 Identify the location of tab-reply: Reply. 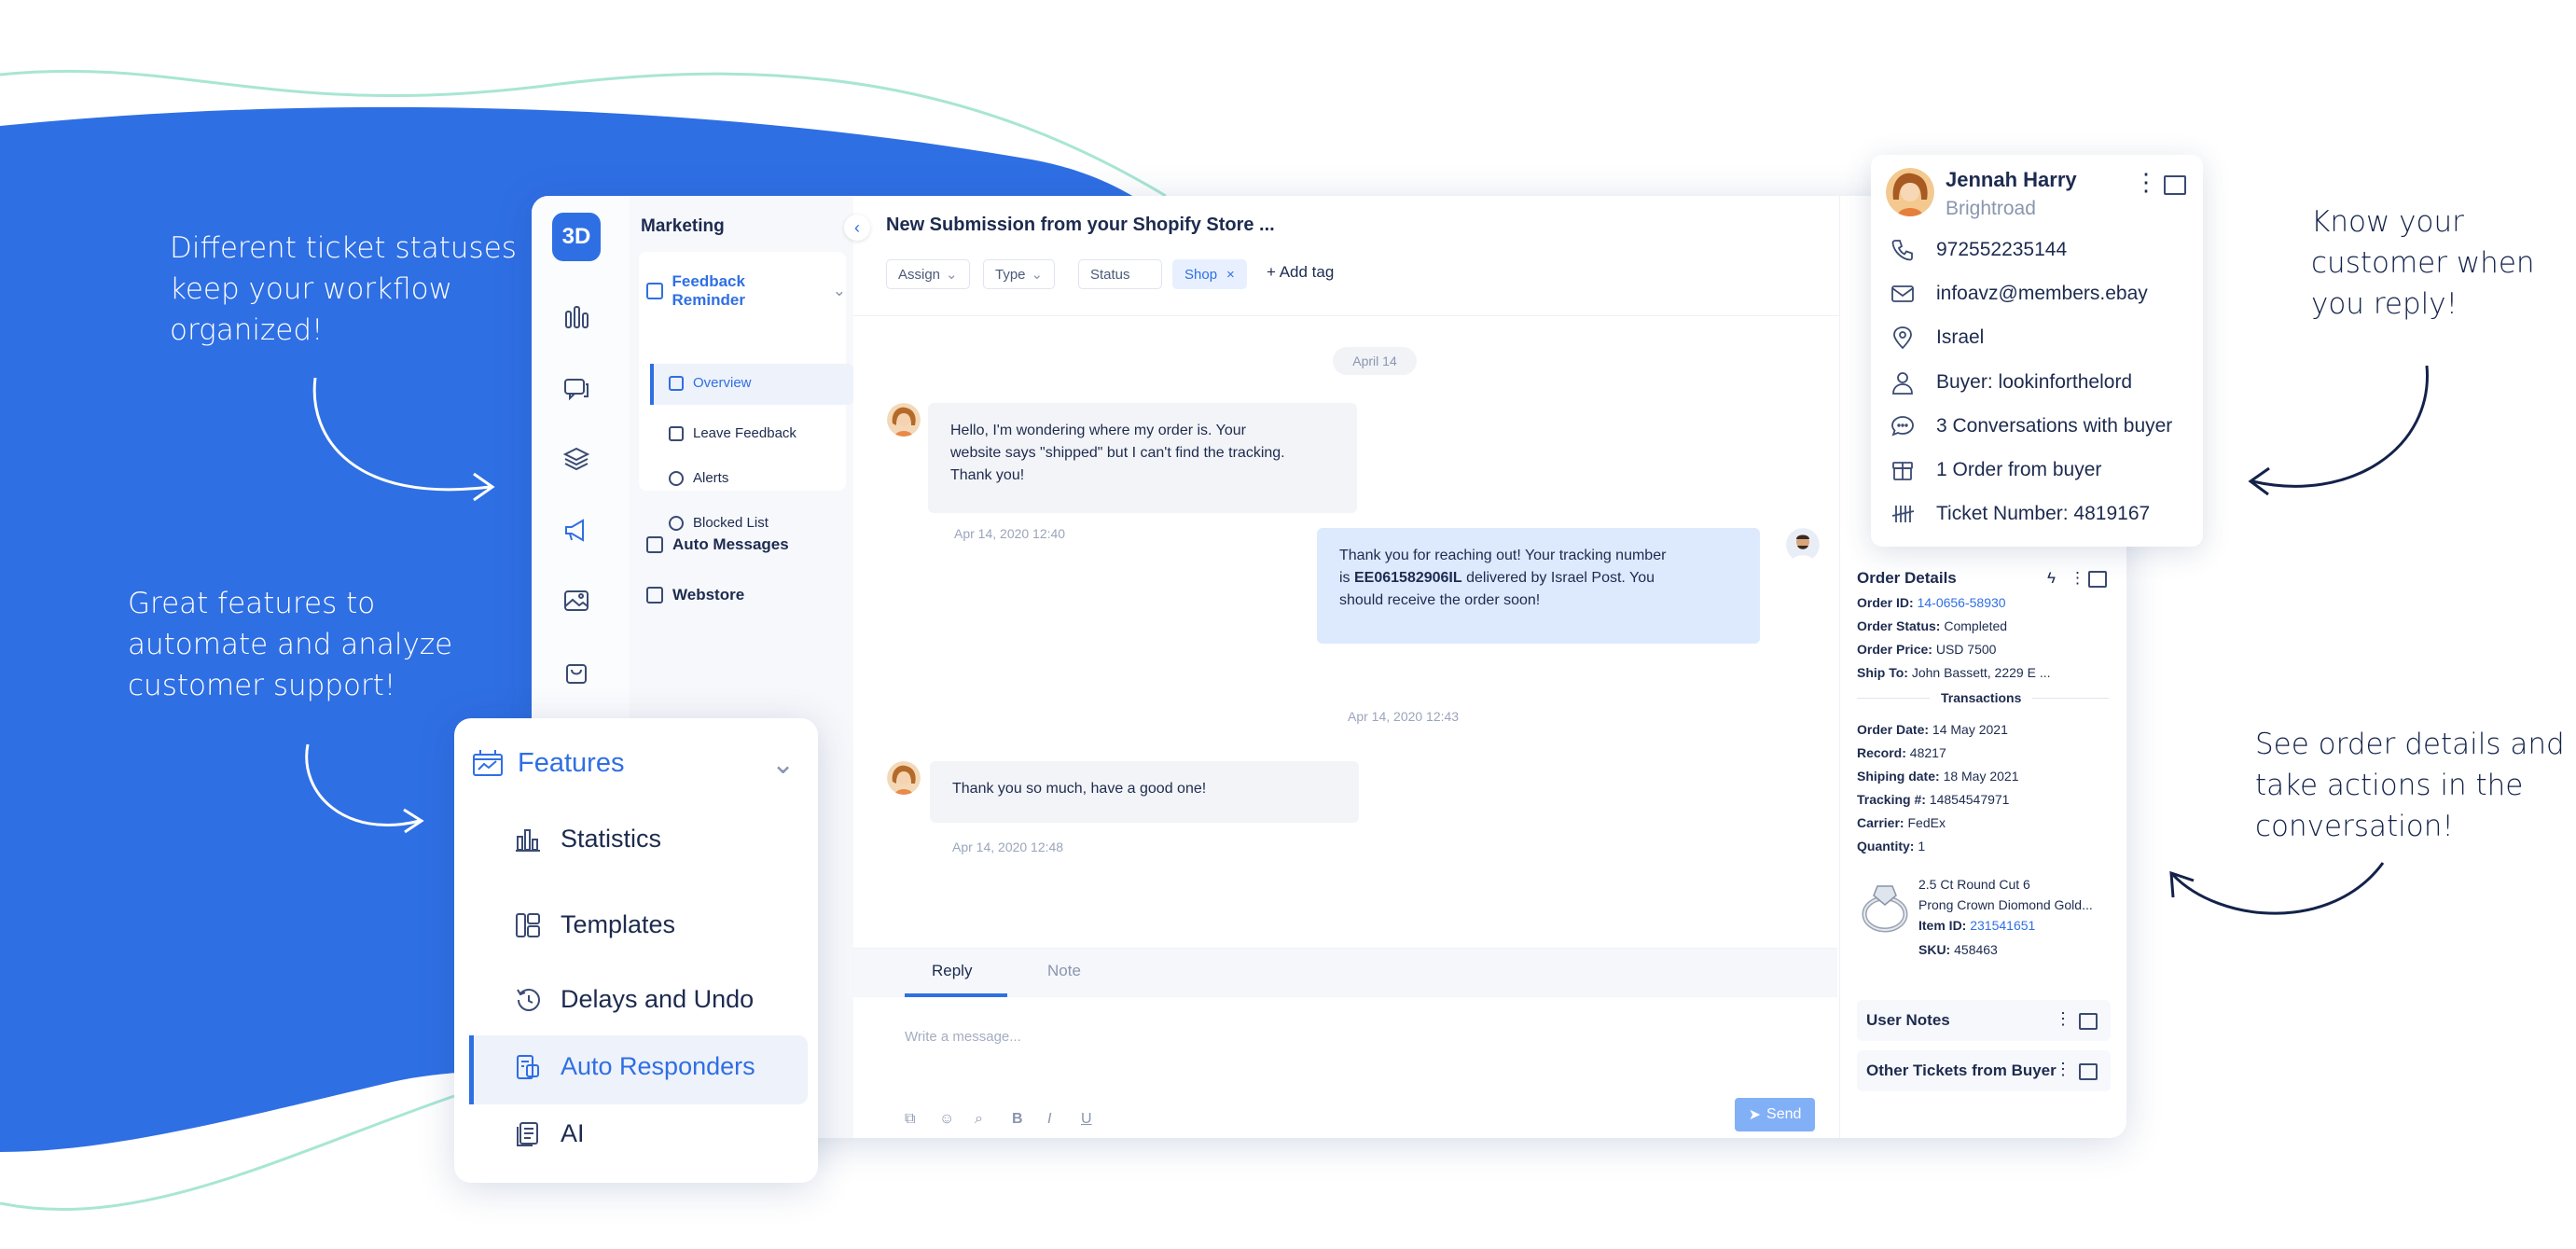
(952, 971).